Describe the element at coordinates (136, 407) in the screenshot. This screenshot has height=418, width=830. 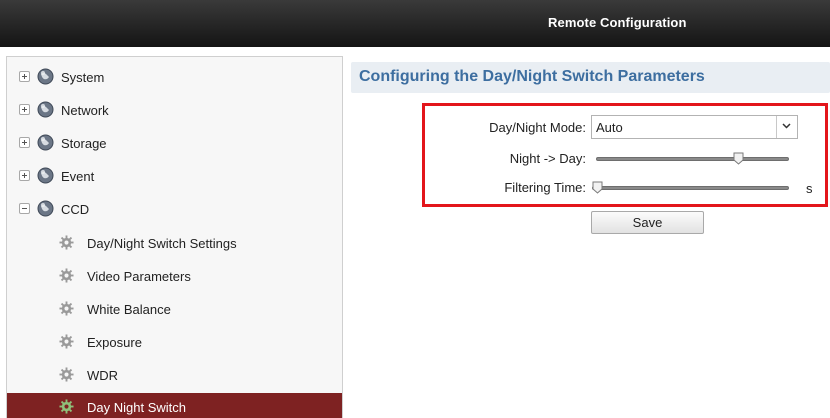
I see `tree-item-label: Day Night Switch` at that location.